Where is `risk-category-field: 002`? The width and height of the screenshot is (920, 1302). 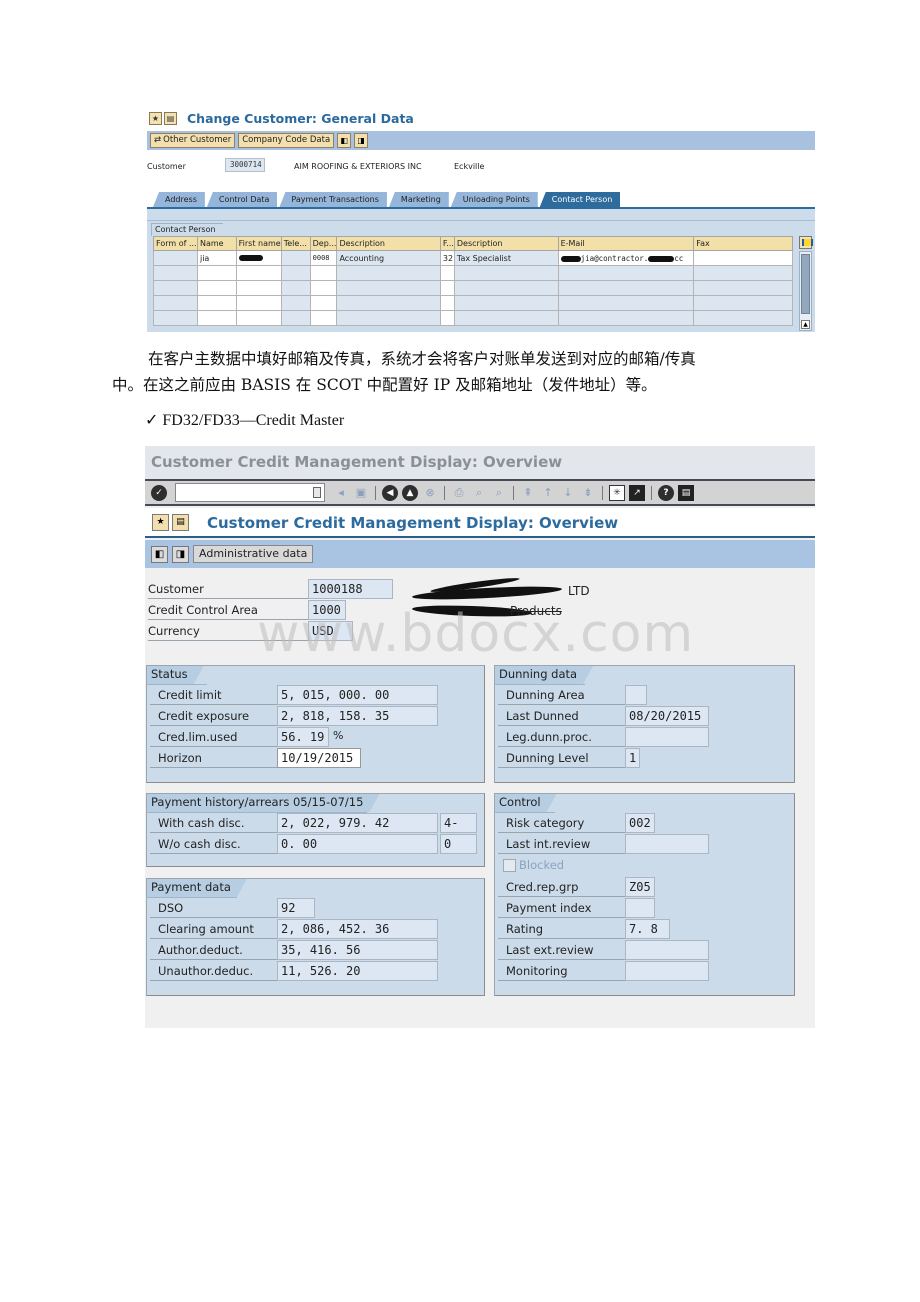
risk-category-field: 002 is located at coordinates (640, 823).